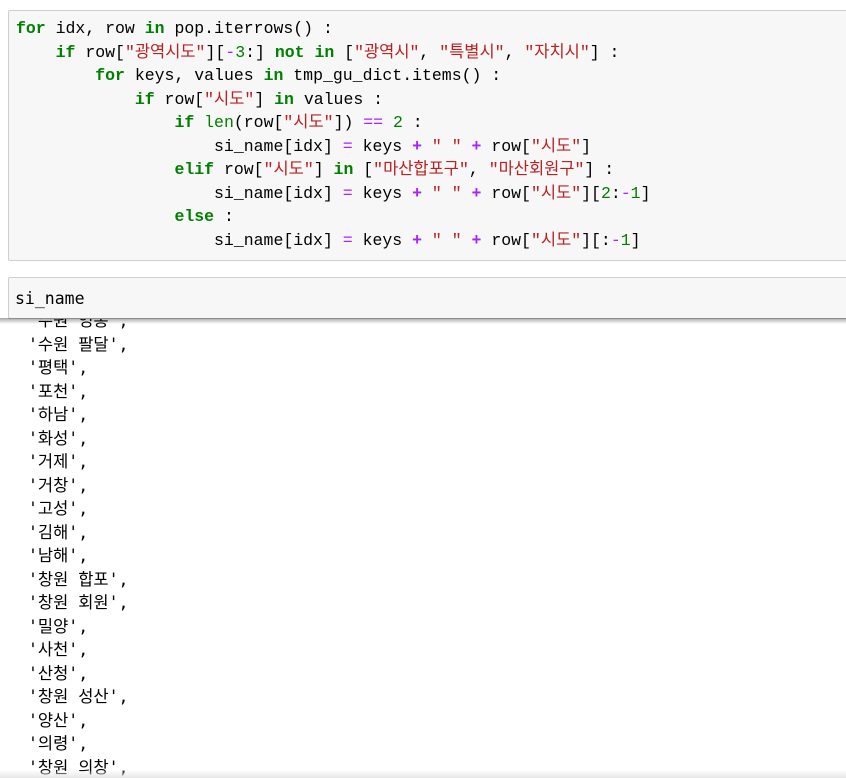 The height and width of the screenshot is (778, 846). I want to click on code-token: " ", so click(446, 193).